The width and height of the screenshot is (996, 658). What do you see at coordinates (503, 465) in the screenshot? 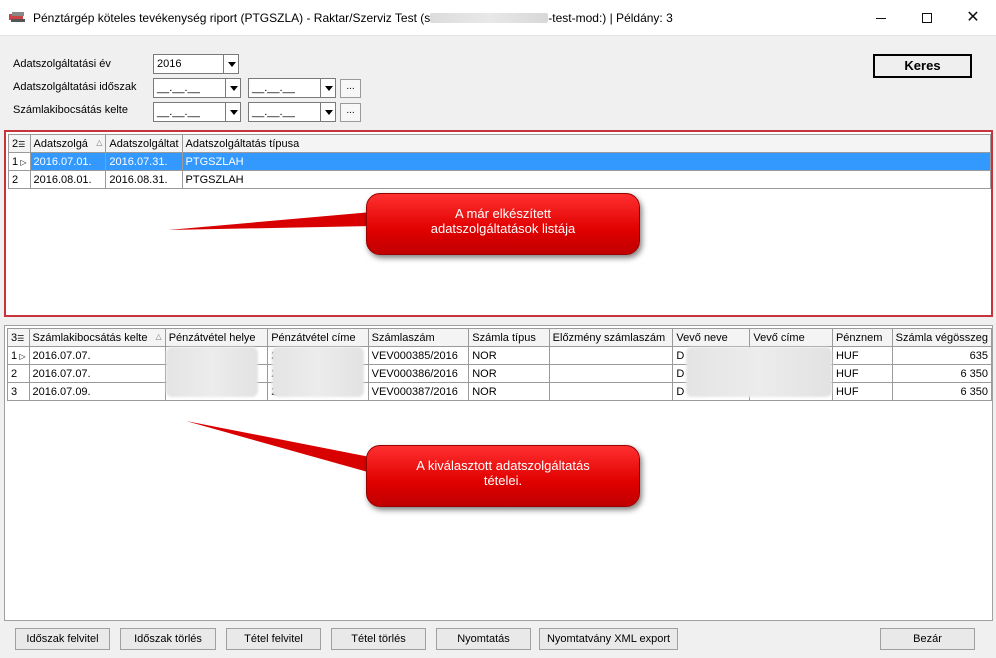
I see `callout-text: A kiválasztott adatszolgáltatás` at bounding box center [503, 465].